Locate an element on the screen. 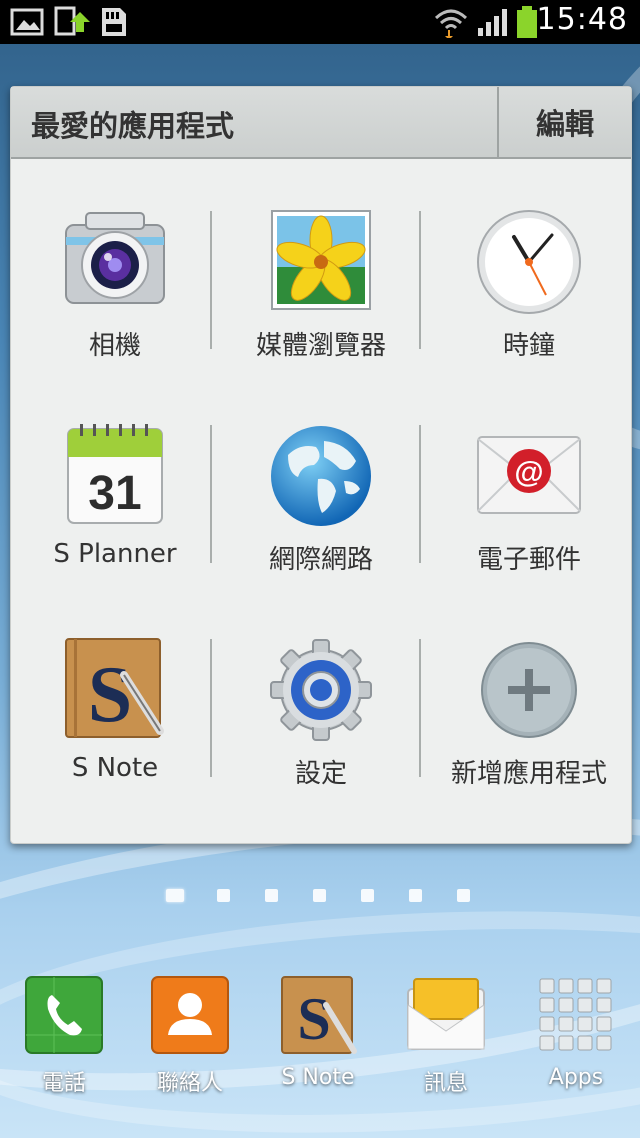  email-icon: @ is located at coordinates (529, 475).